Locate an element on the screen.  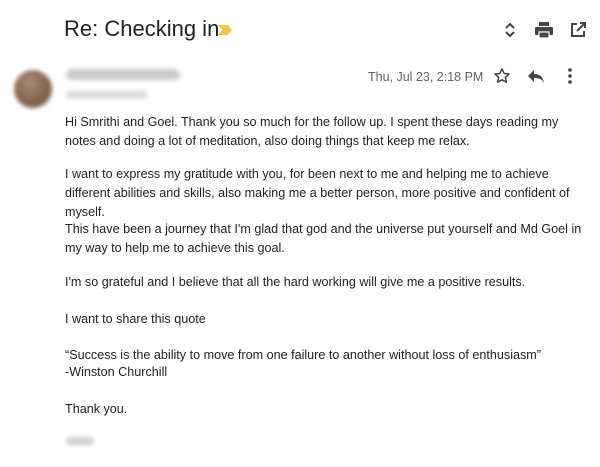
importance-marker-icon is located at coordinates (225, 30).